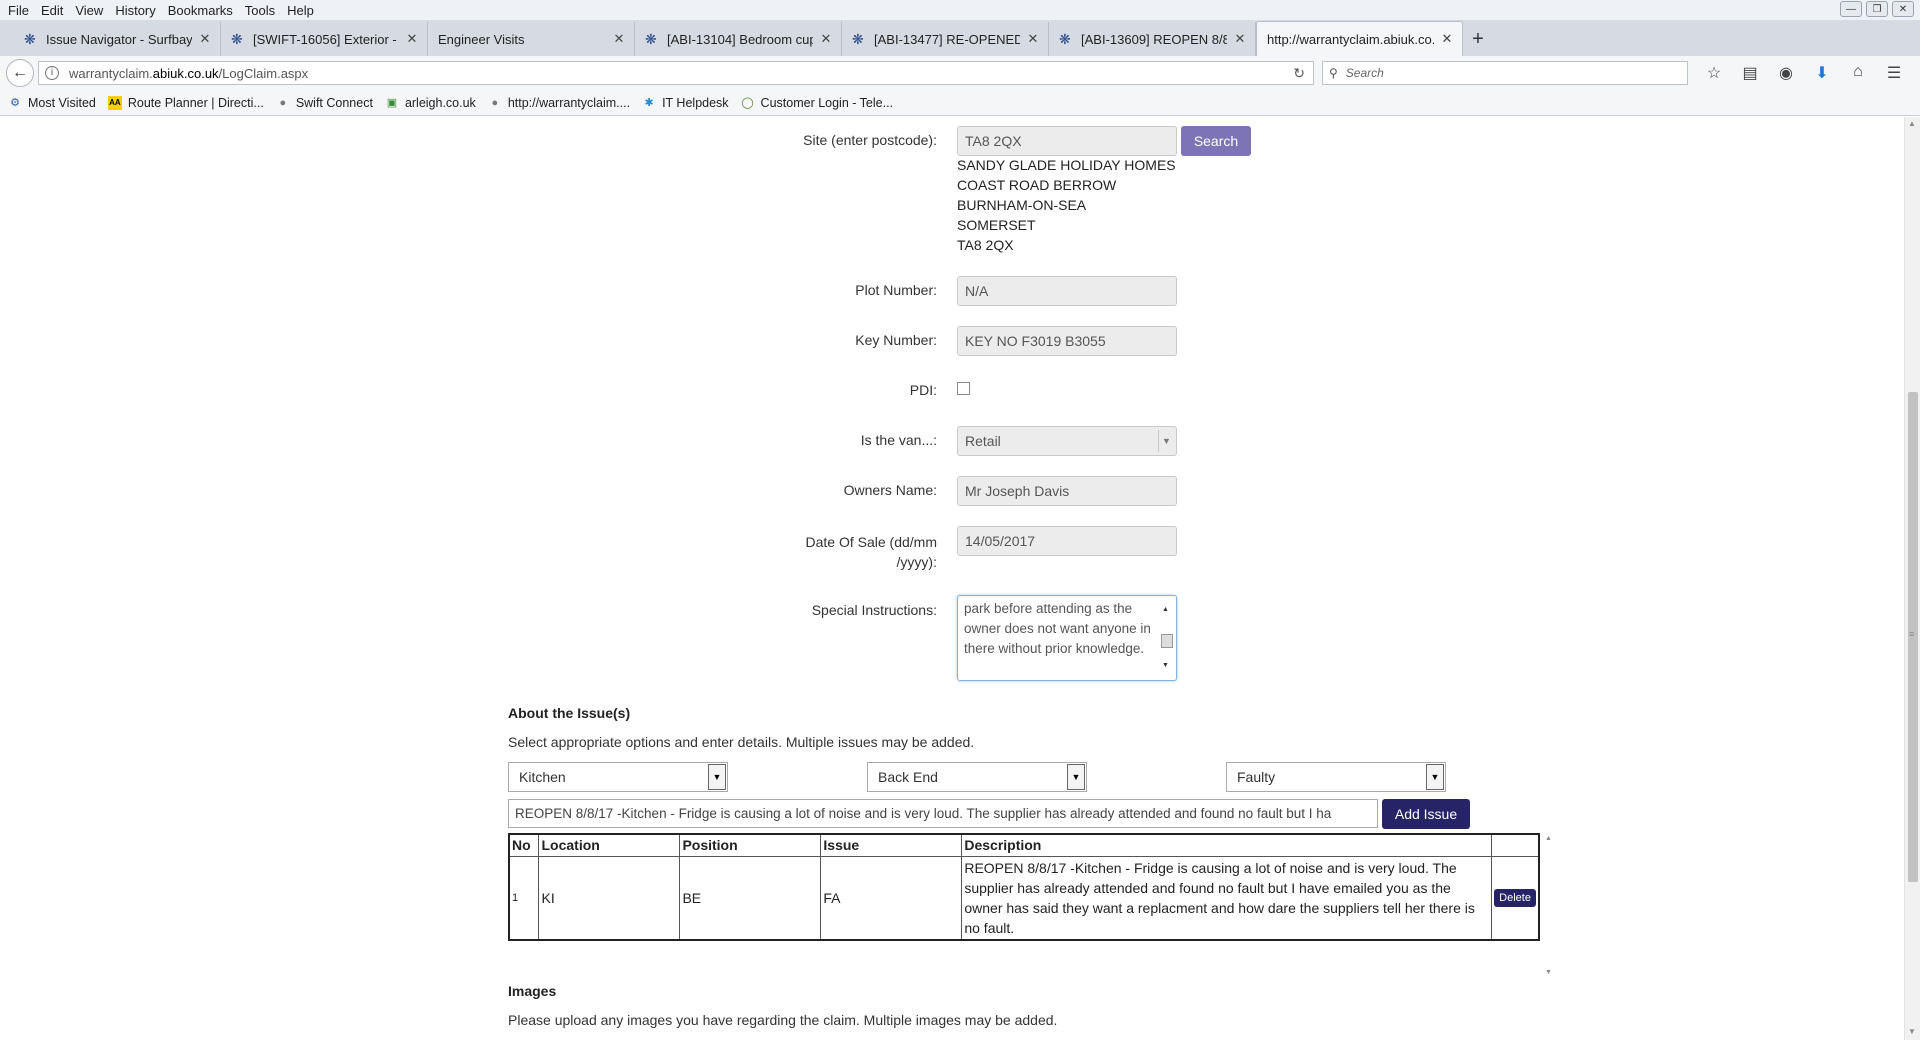 The width and height of the screenshot is (1920, 1040). I want to click on tab-label: [ABI-13609] REOPEN 8/8/17 -, so click(1154, 39).